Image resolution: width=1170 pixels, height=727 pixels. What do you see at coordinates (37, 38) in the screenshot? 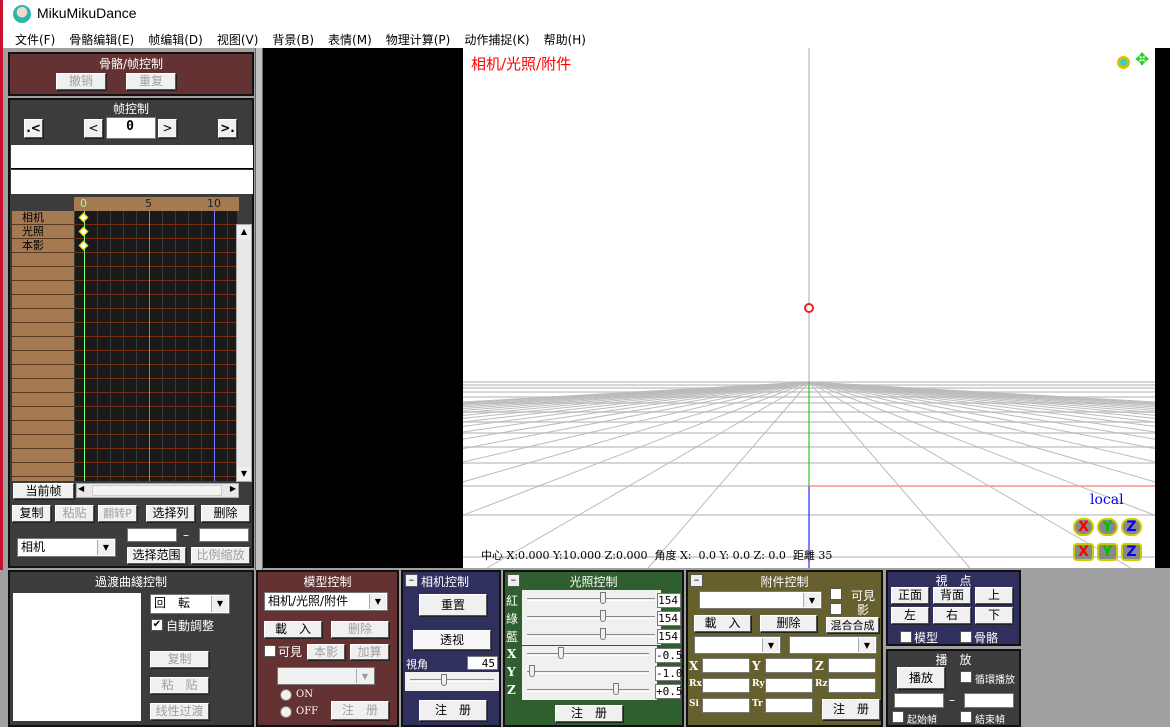
I see `menu-file: 文件(F)` at bounding box center [37, 38].